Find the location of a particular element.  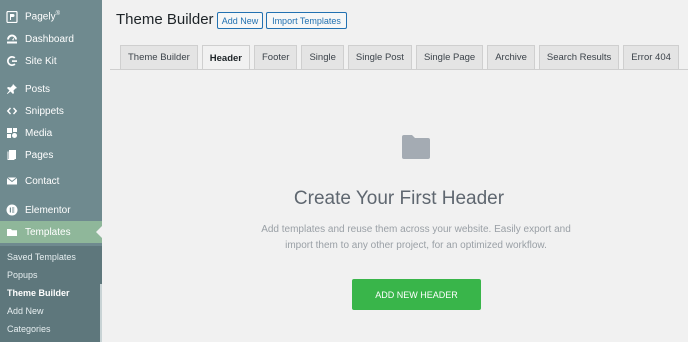

submenu-item-popups: Popups is located at coordinates (51, 275).